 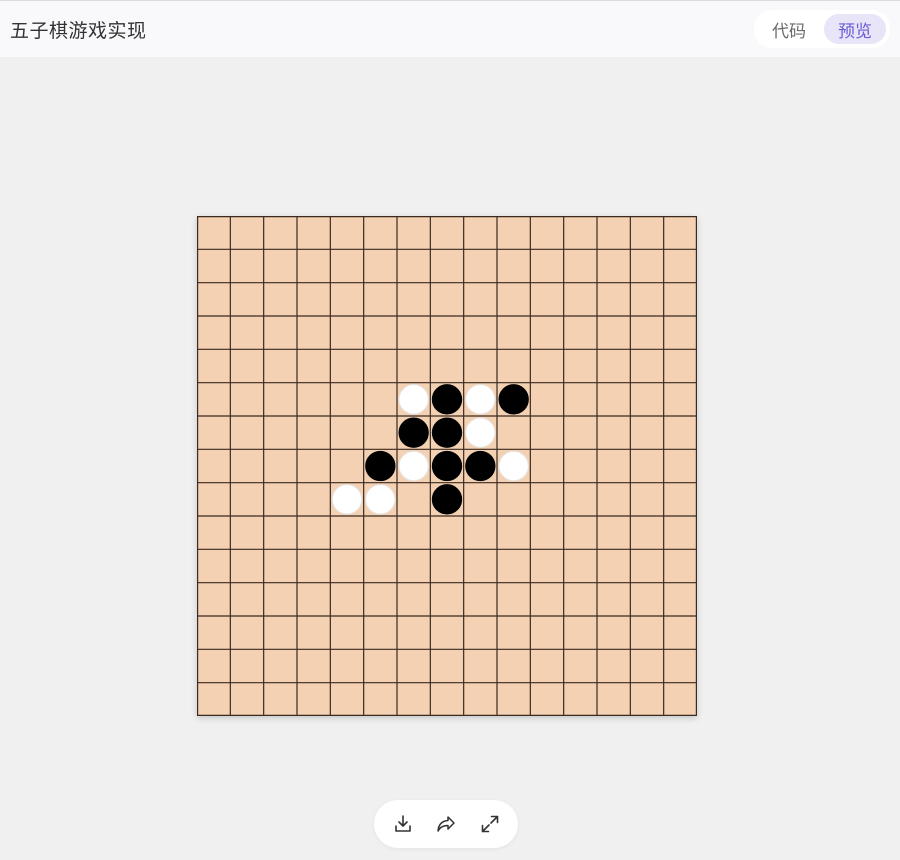 I want to click on fullscreen-button, so click(x=490, y=824).